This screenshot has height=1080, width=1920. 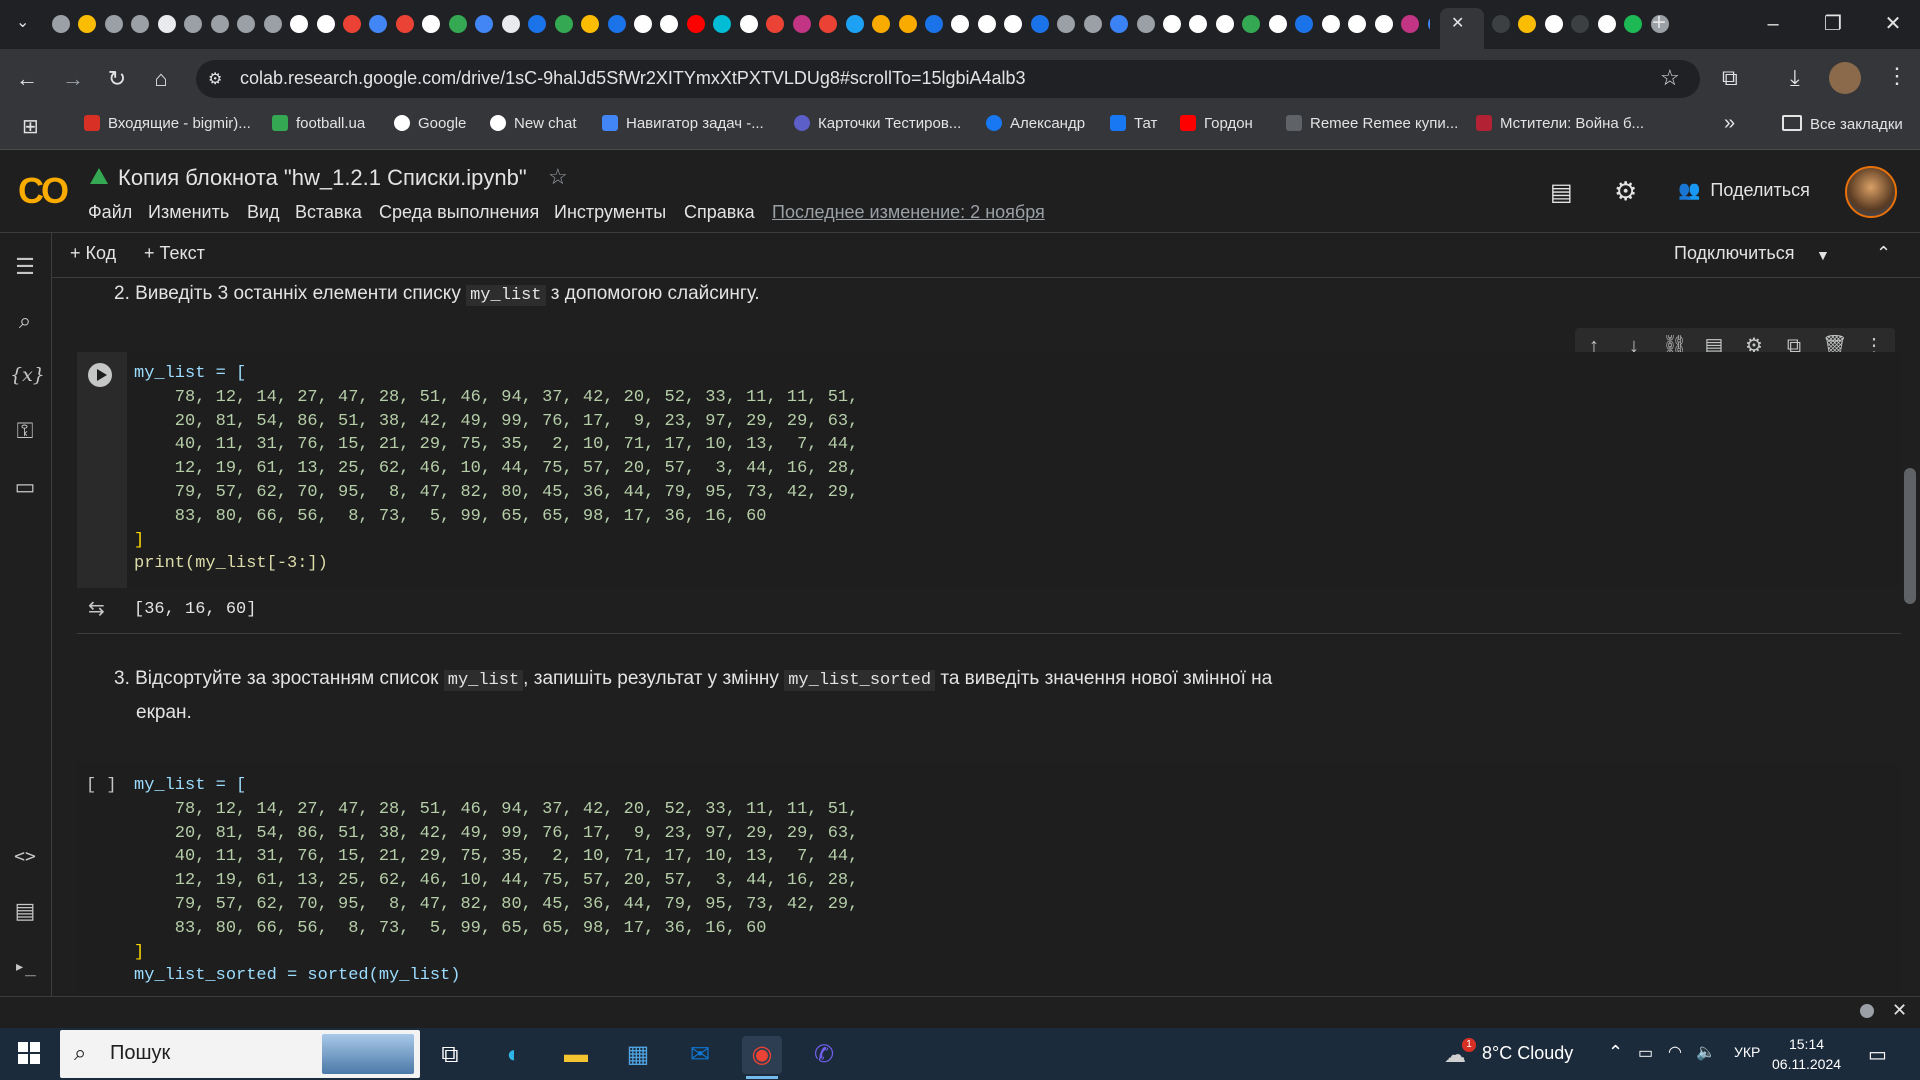 What do you see at coordinates (1457, 23) in the screenshot?
I see `tab-close-icon: ✕` at bounding box center [1457, 23].